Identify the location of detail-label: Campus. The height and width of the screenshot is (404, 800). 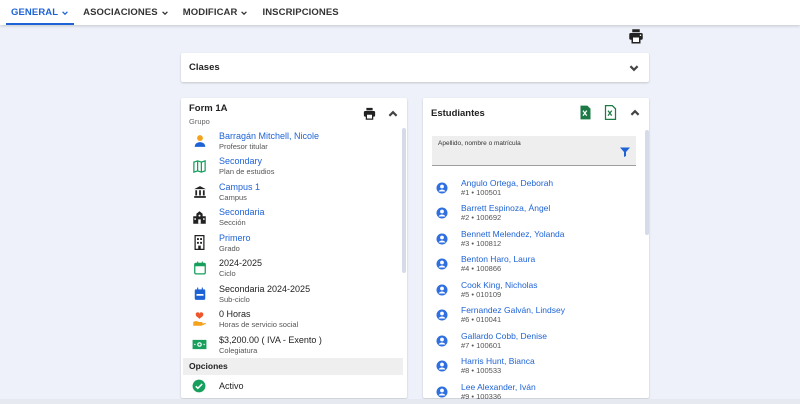
(233, 197).